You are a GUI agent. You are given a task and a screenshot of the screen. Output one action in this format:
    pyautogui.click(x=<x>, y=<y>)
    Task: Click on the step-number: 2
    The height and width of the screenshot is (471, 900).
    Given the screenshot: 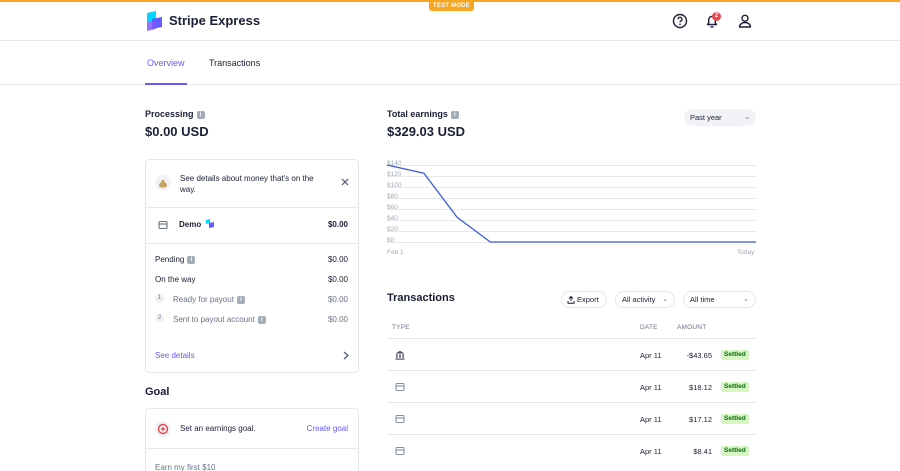 What is the action you would take?
    pyautogui.click(x=159, y=318)
    